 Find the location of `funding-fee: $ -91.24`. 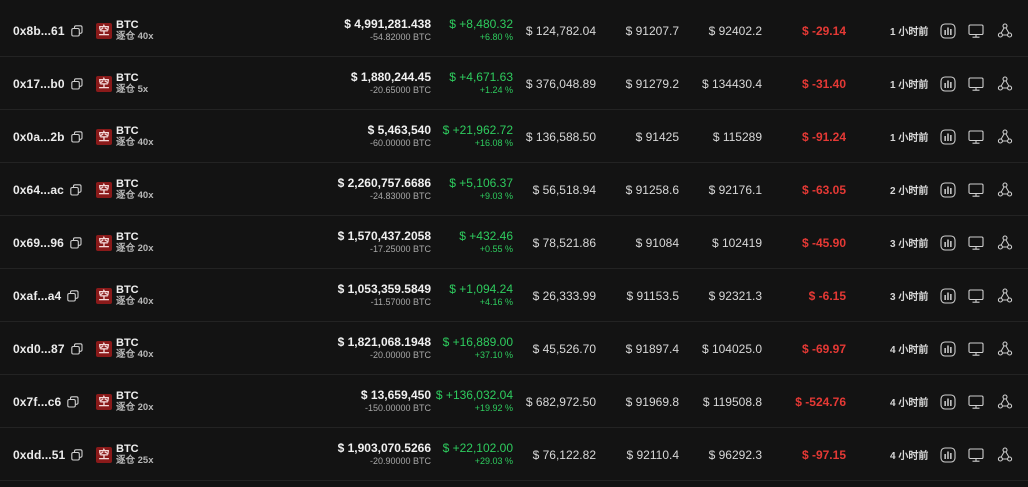

funding-fee: $ -91.24 is located at coordinates (823, 136).